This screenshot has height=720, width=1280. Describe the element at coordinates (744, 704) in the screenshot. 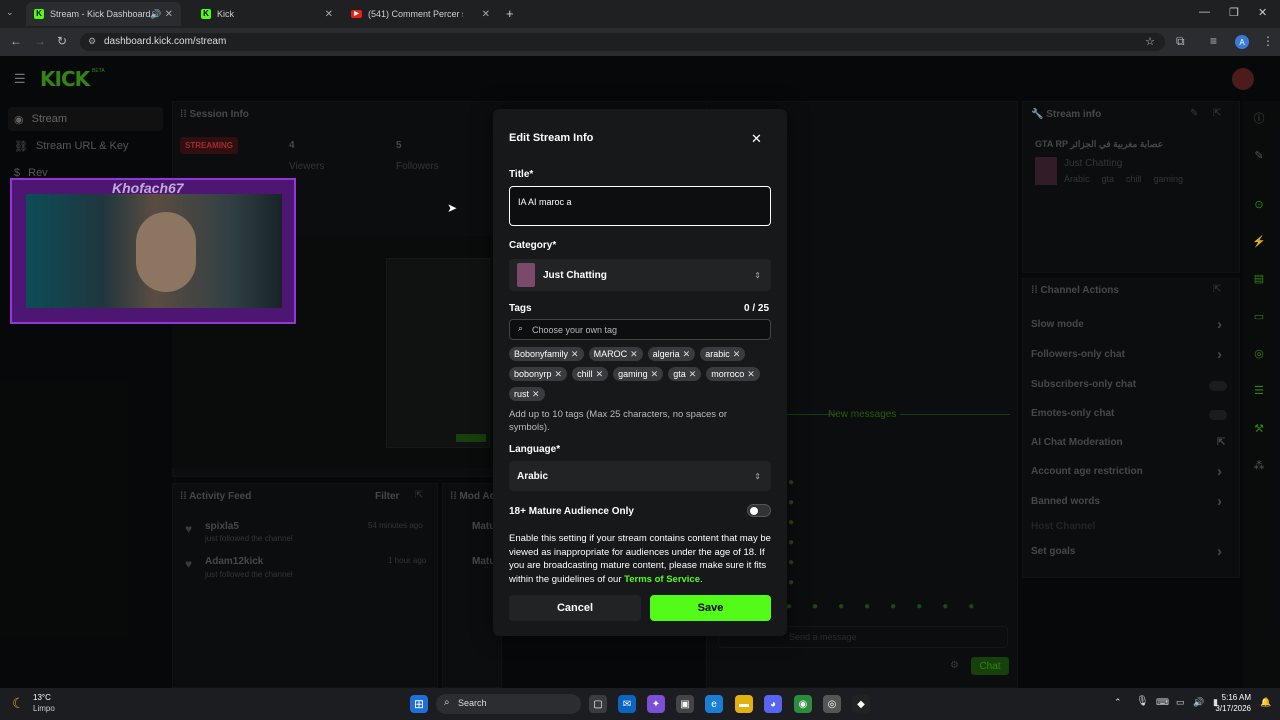

I see `file-explorer-icon: ▬` at that location.